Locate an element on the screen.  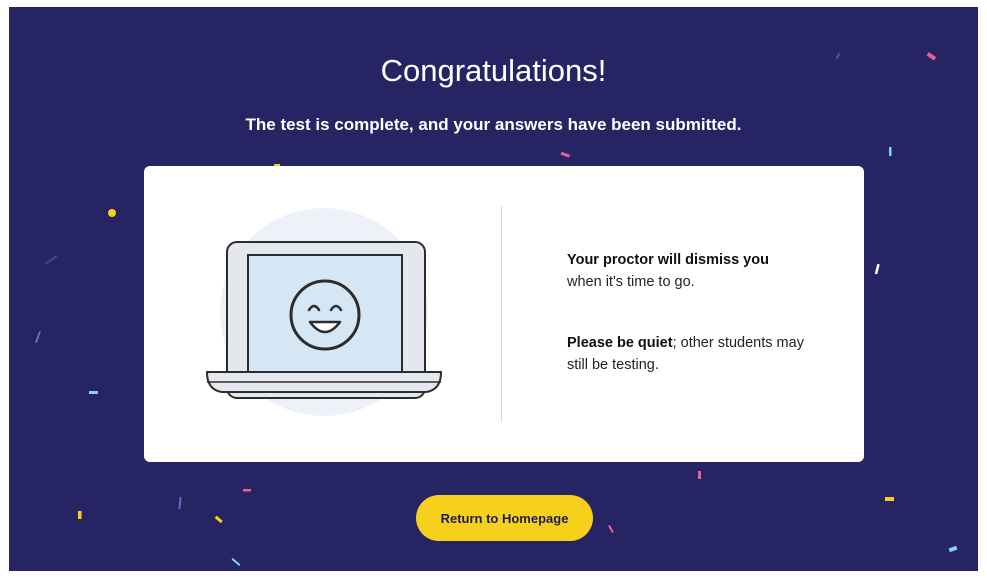
page-title: Congratulations! is located at coordinates (493, 70).